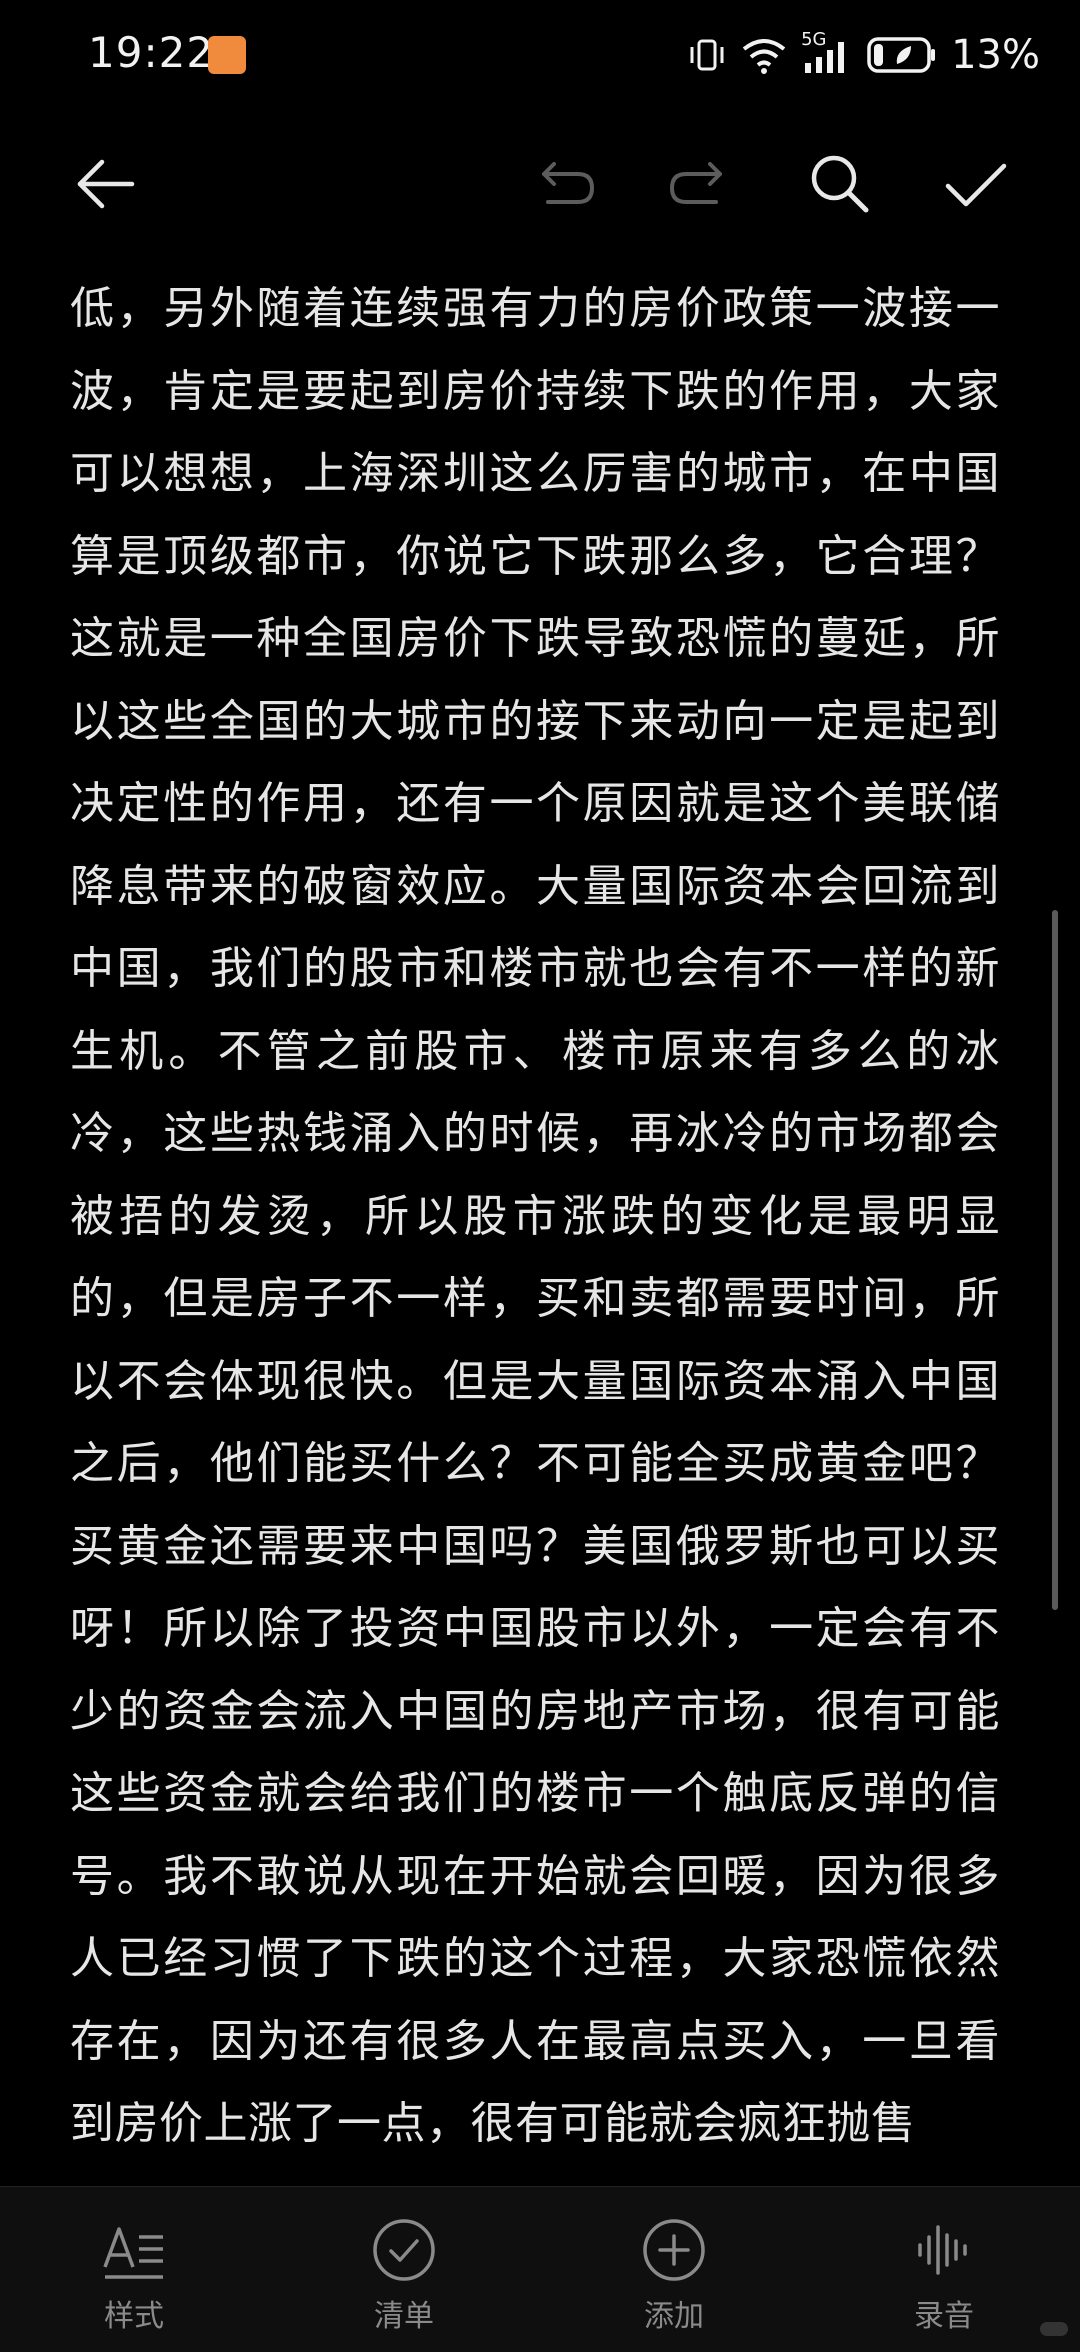  Describe the element at coordinates (540, 55) in the screenshot. I see `status-bar: 19:22 5G 13%` at that location.